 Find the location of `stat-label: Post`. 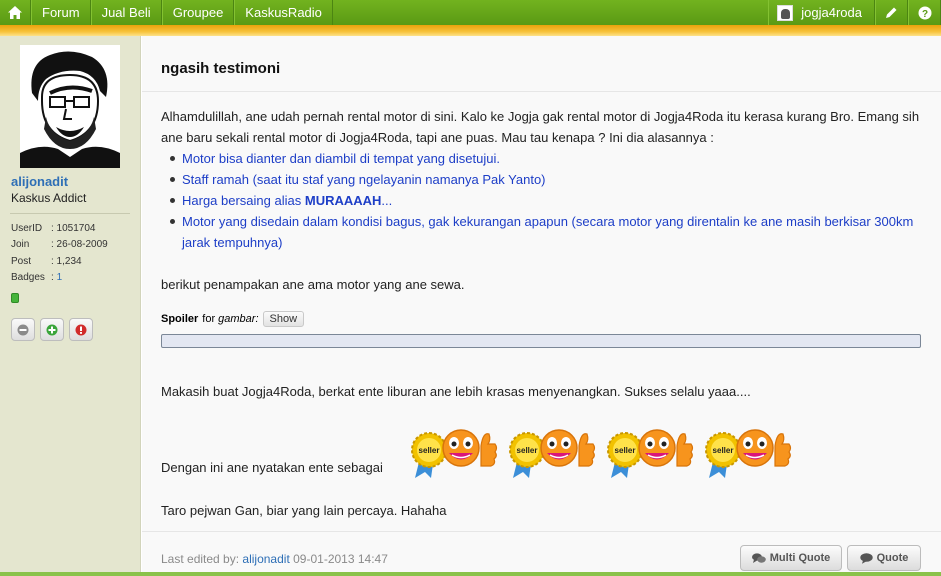

stat-label: Post is located at coordinates (21, 261).